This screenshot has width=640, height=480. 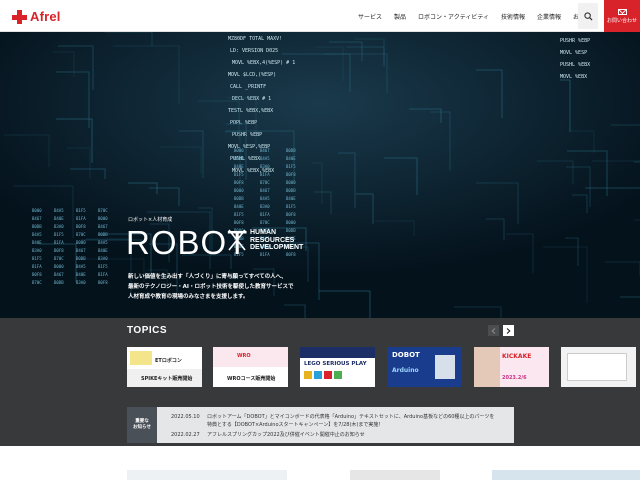 I want to click on news-tag-line-2: お知らせ, so click(x=142, y=427).